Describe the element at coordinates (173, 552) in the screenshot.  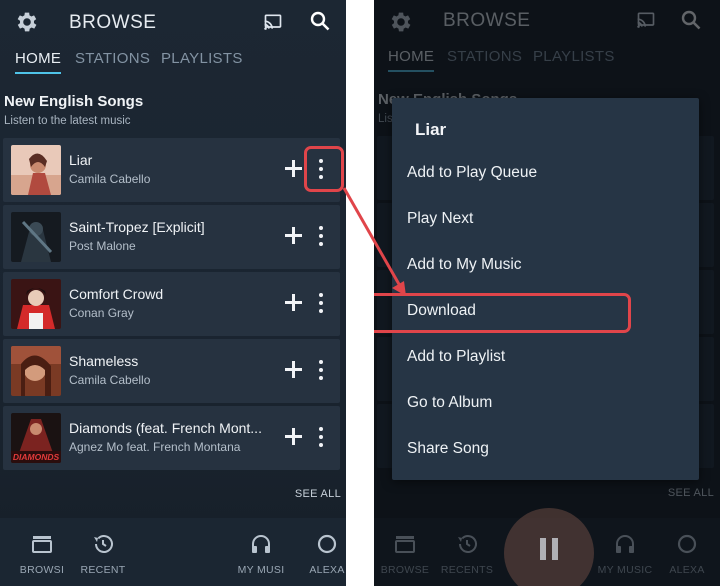
I see `bottom-nav: BROWSI RECENT MY MUSI ALEXA` at that location.